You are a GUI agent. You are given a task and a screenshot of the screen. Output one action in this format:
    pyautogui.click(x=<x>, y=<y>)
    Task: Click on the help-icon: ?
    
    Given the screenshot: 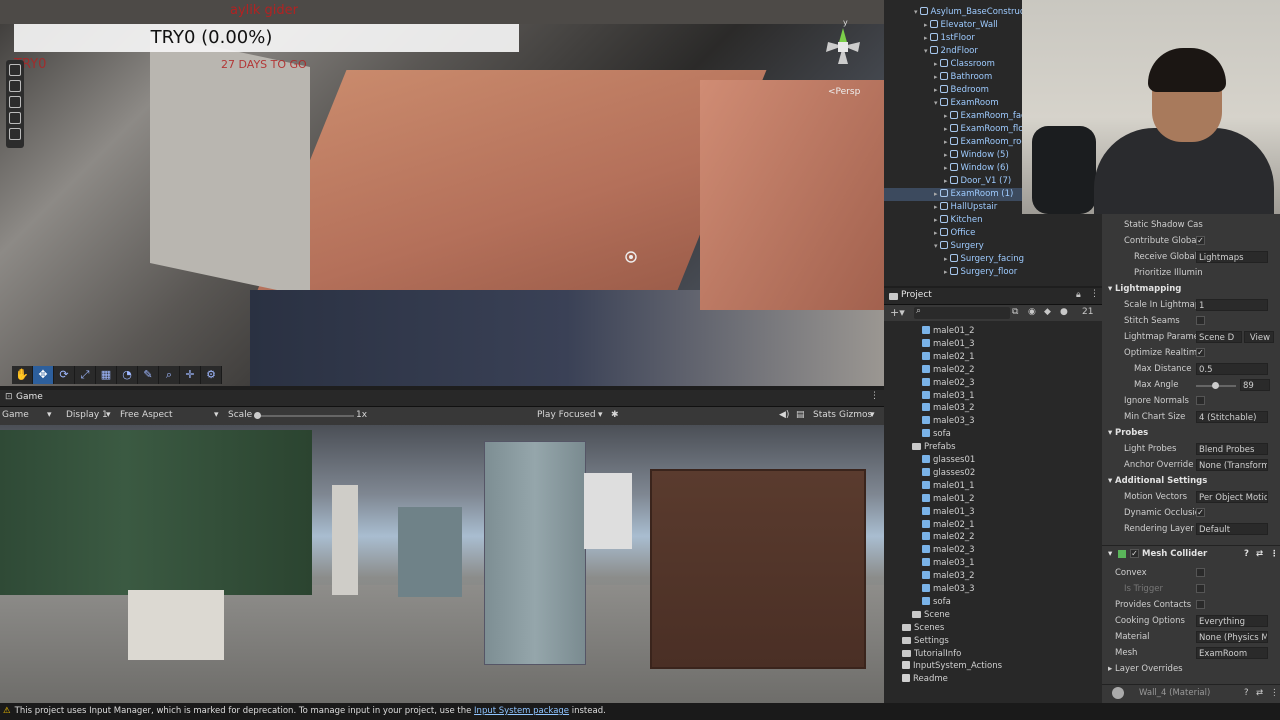 What is the action you would take?
    pyautogui.click(x=1246, y=554)
    